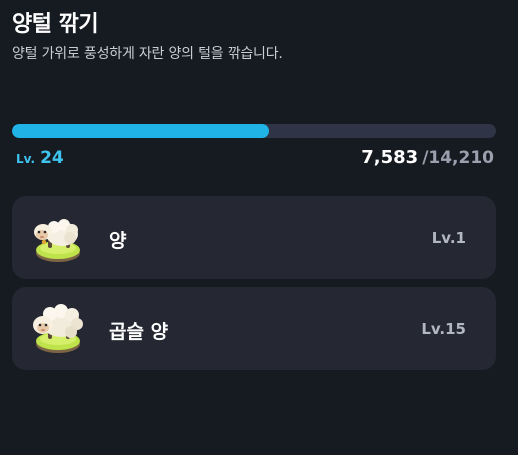  I want to click on curly-sheep-icon, so click(58, 327).